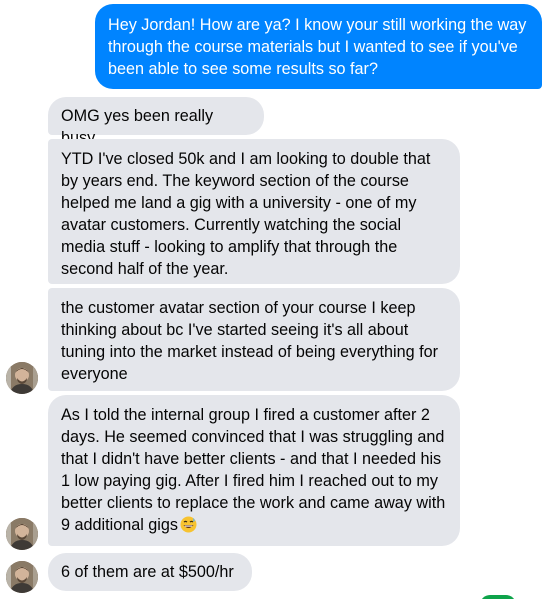 This screenshot has height=599, width=551. Describe the element at coordinates (156, 122) in the screenshot. I see `message-bubble-incoming: OMG yes been really busy` at that location.